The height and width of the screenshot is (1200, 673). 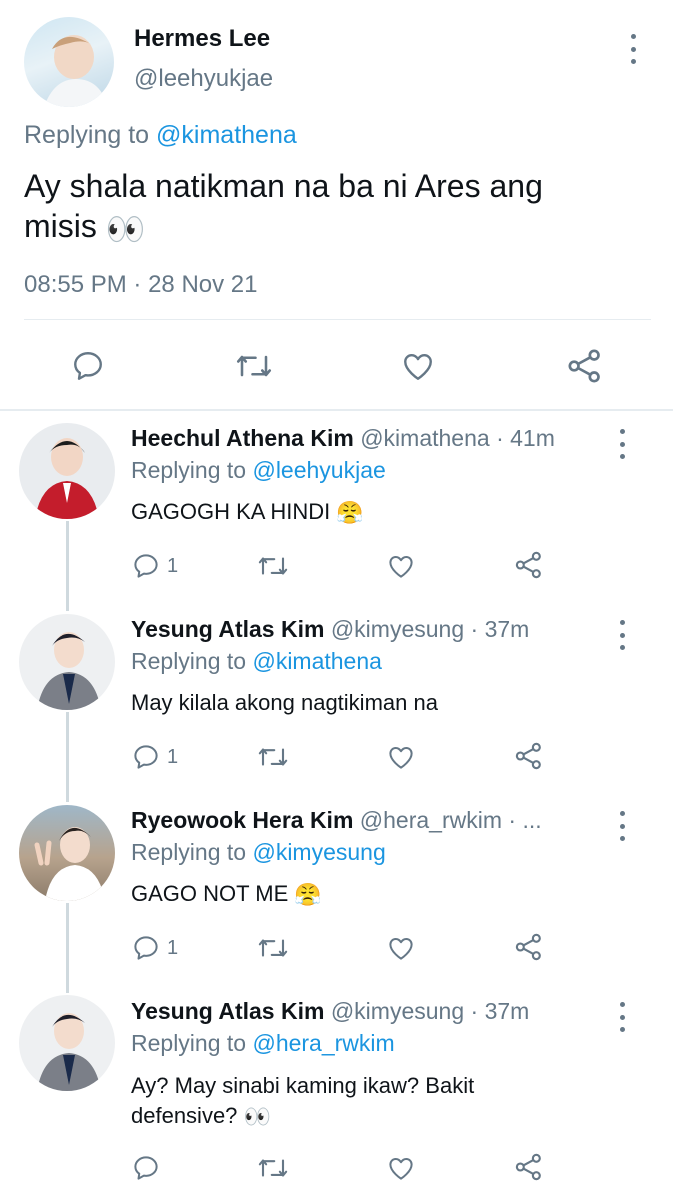 What do you see at coordinates (350, 513) in the screenshot?
I see `steam-emoji: 😤` at bounding box center [350, 513].